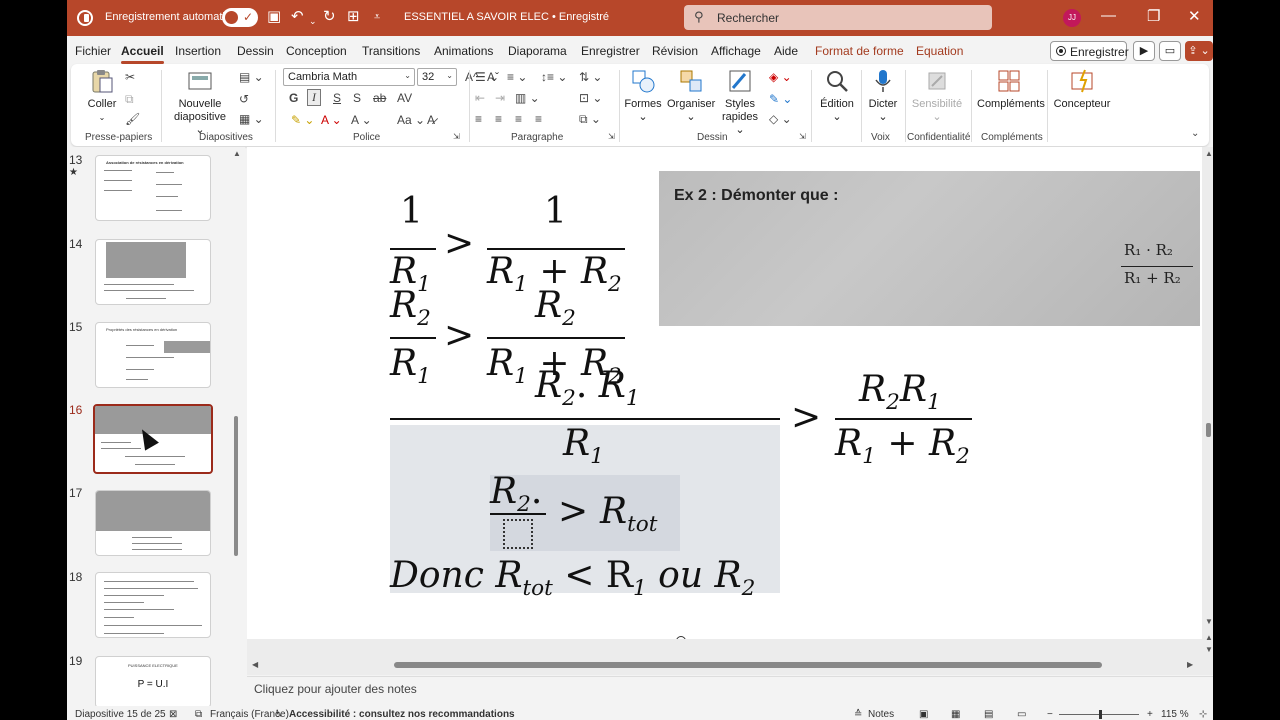  I want to click on tab-dessin: Dessin, so click(255, 51).